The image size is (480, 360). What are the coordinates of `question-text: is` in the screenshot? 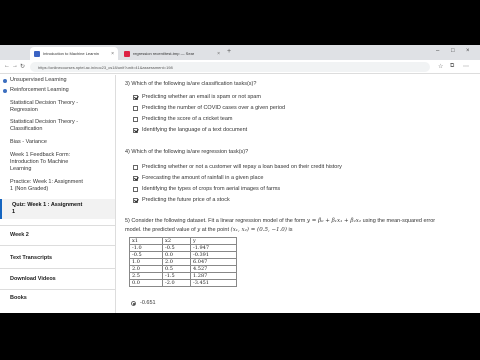 It's located at (289, 230).